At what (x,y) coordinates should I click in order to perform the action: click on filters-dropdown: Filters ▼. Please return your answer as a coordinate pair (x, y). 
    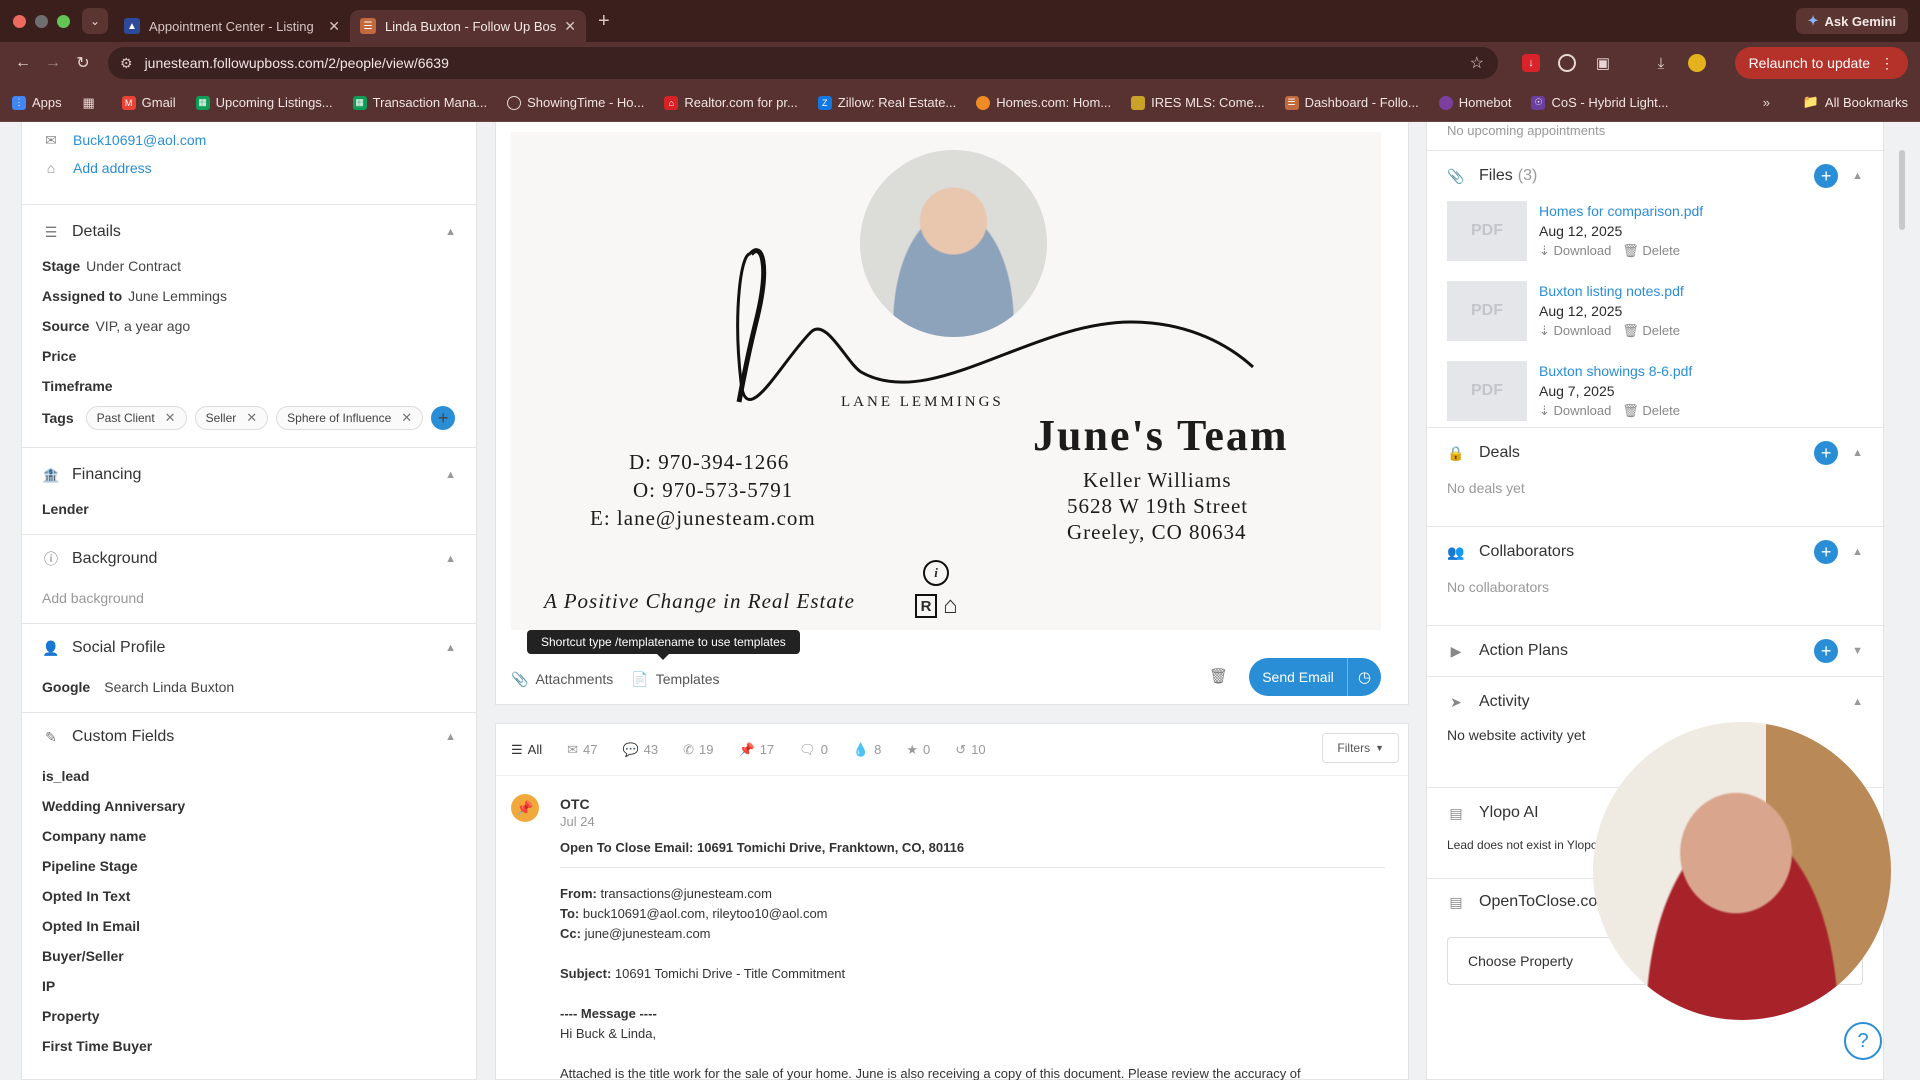
    Looking at the image, I should click on (1360, 748).